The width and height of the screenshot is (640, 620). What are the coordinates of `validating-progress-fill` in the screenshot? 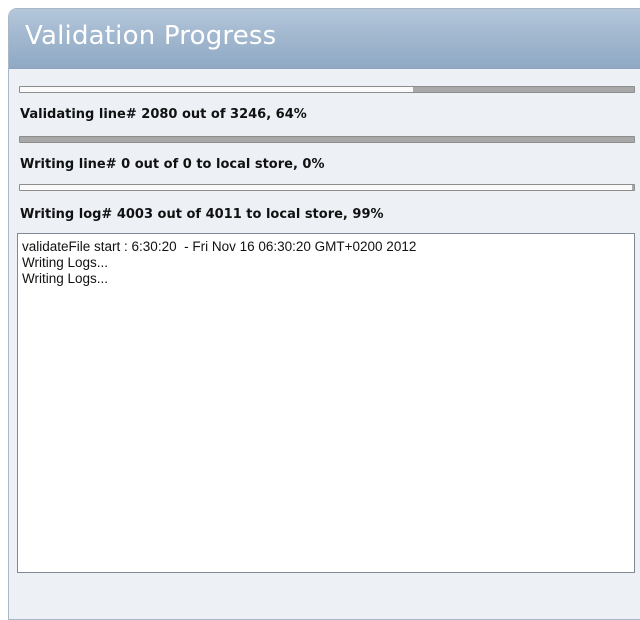 It's located at (523, 89).